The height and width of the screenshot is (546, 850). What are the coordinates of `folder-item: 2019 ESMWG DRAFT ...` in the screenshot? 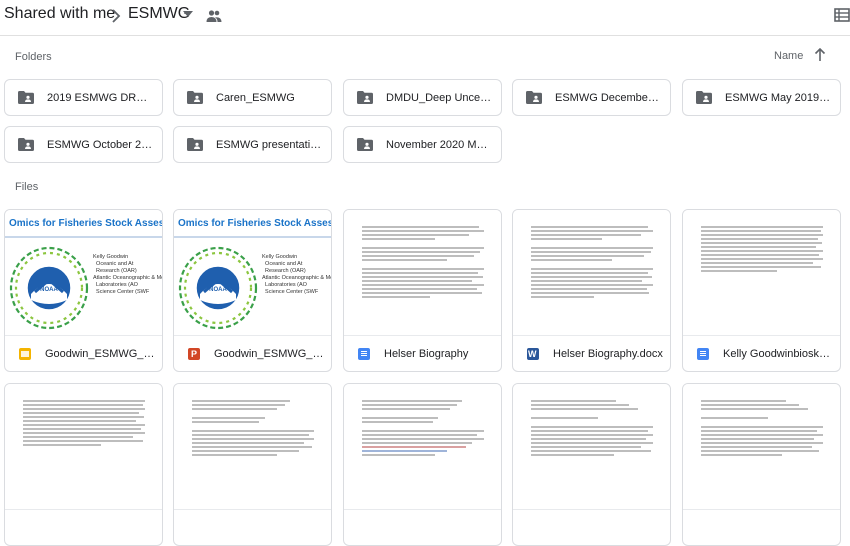 It's located at (83, 97).